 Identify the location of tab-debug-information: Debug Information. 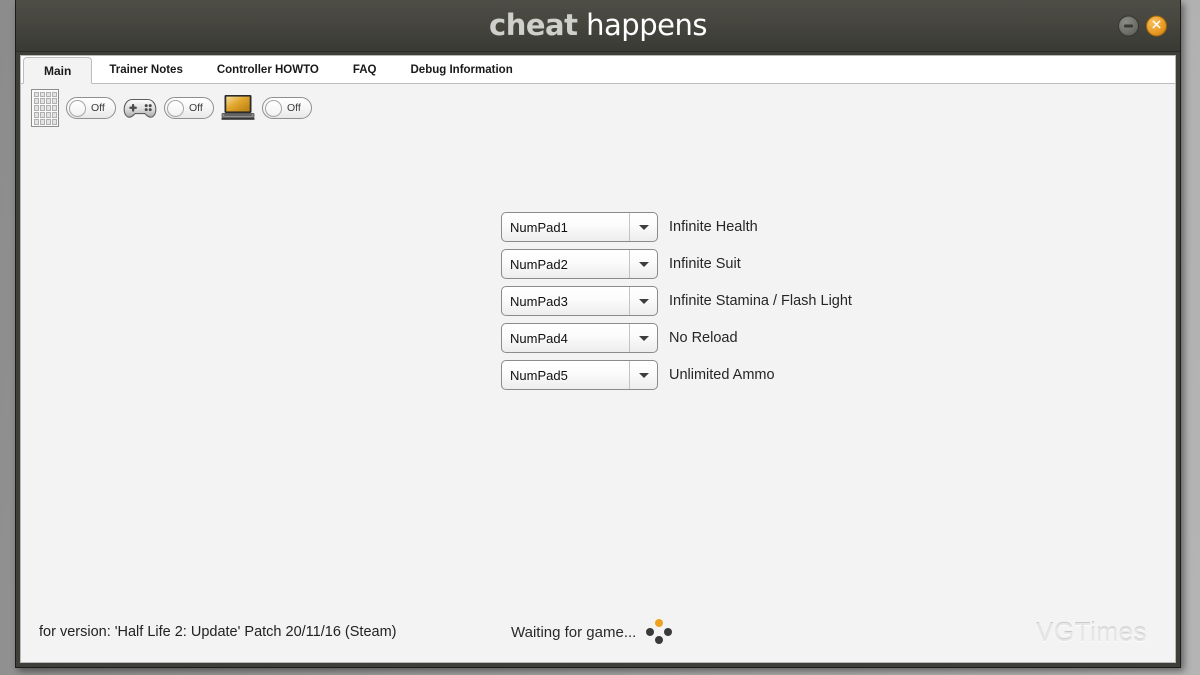
(462, 69).